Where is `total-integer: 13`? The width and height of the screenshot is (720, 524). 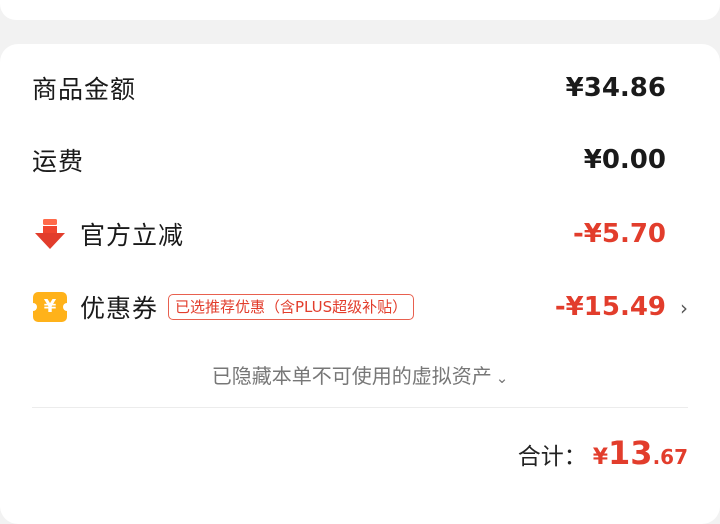
total-integer: 13 is located at coordinates (630, 453).